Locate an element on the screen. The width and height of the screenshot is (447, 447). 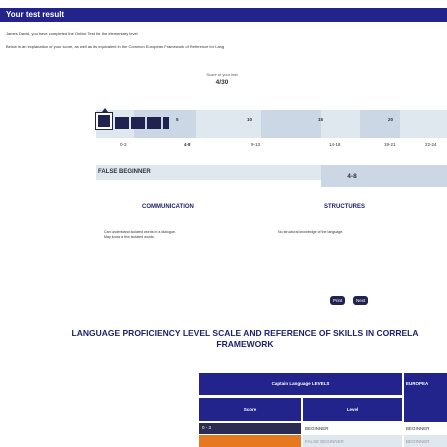
scale-range-active: 4-8 is located at coordinates (187, 144).